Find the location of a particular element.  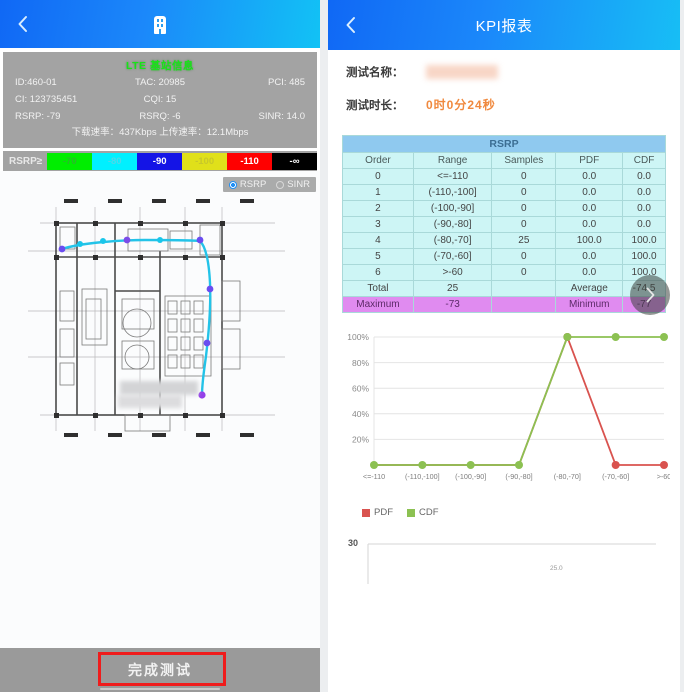

table-cell: 5 is located at coordinates (378, 256).